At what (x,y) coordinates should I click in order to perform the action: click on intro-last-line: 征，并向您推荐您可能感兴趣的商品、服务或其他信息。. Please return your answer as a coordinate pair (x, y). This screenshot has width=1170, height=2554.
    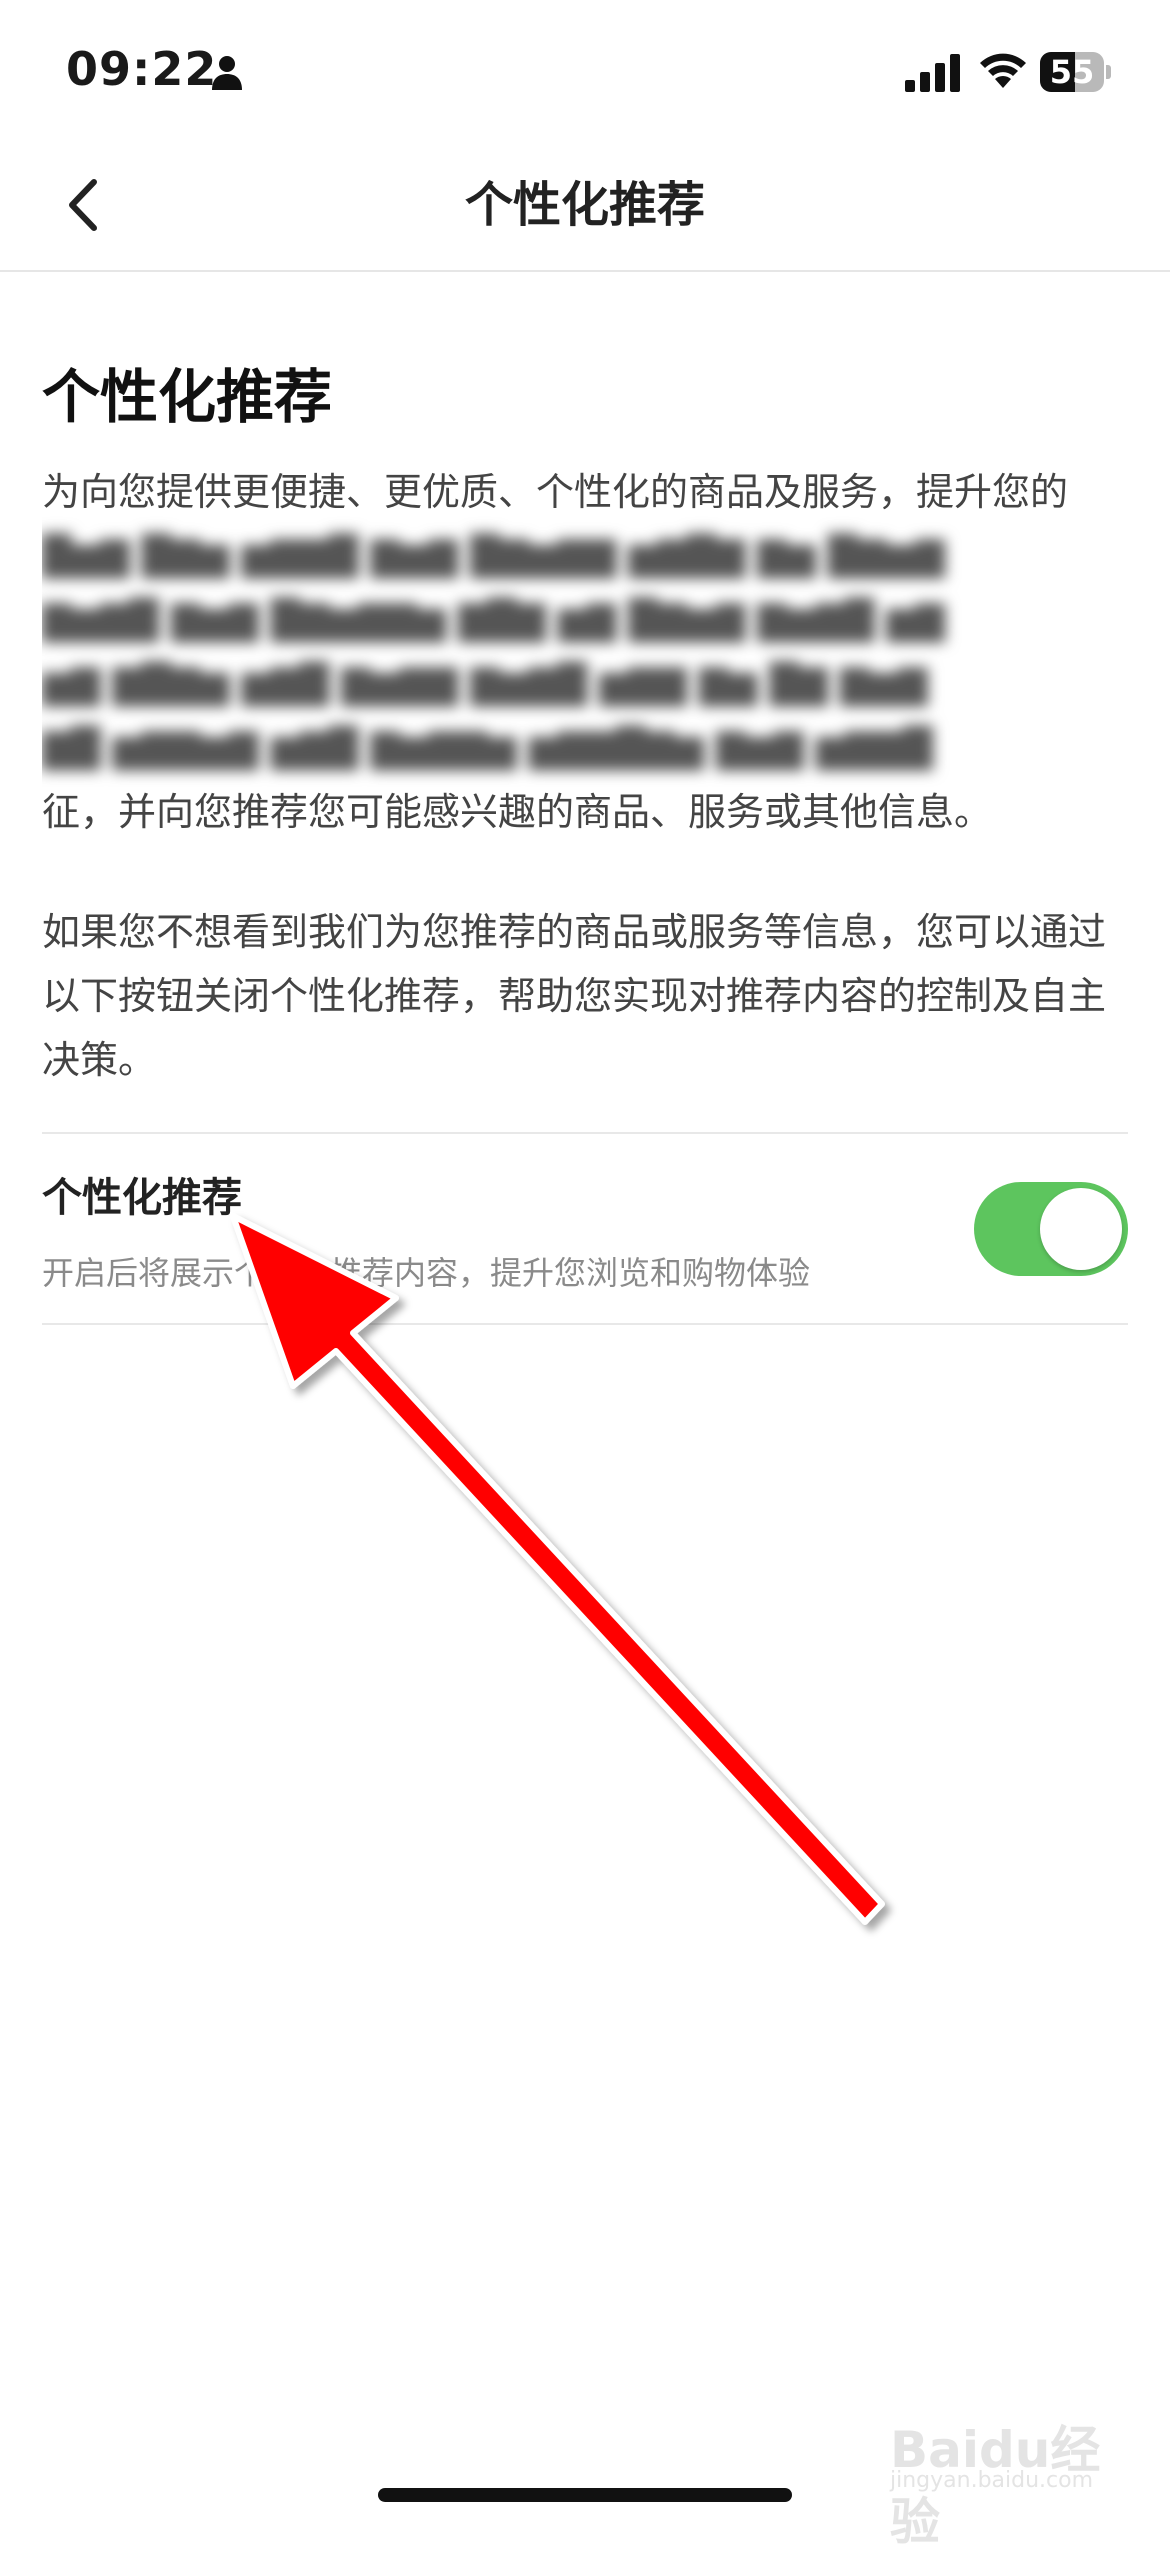
    Looking at the image, I should click on (517, 810).